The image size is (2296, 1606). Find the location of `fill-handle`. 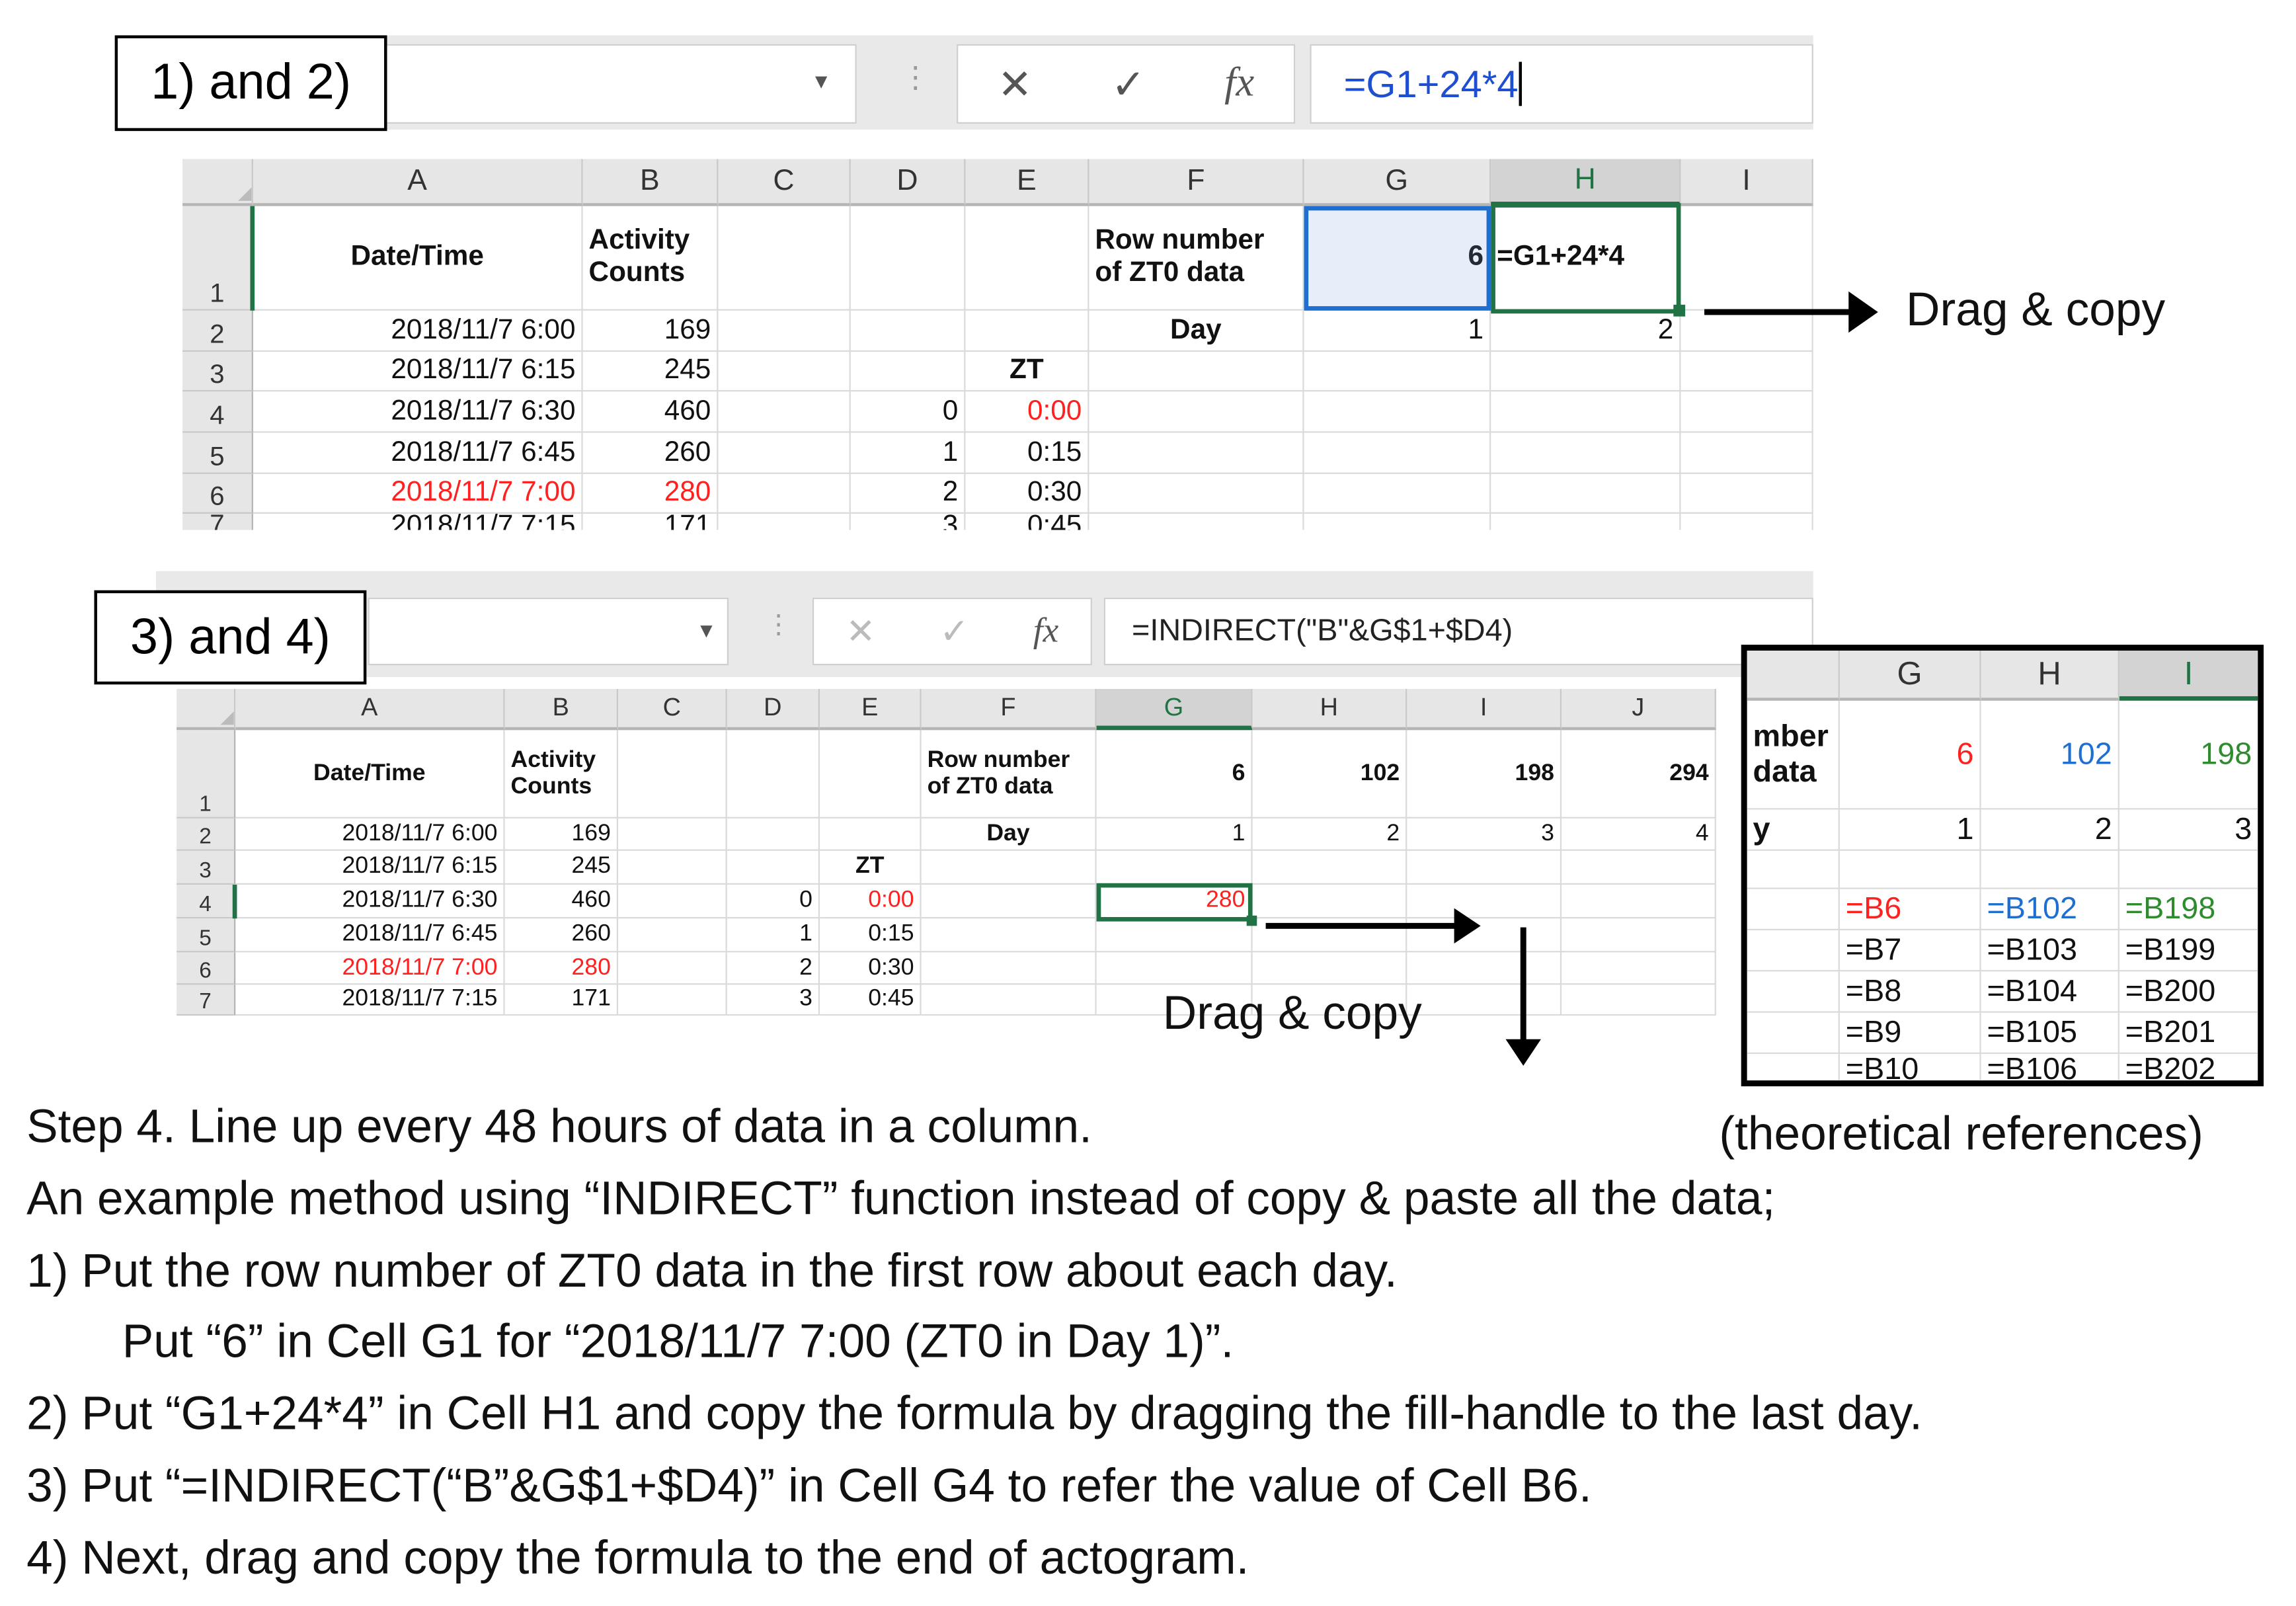

fill-handle is located at coordinates (1251, 920).